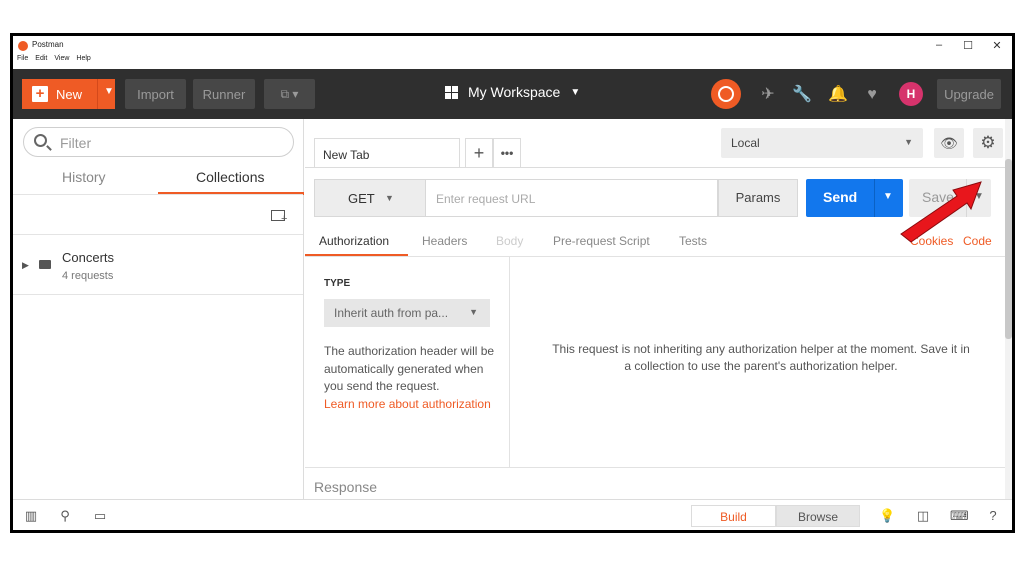  I want to click on manage-environments-button: ⚙, so click(988, 143).